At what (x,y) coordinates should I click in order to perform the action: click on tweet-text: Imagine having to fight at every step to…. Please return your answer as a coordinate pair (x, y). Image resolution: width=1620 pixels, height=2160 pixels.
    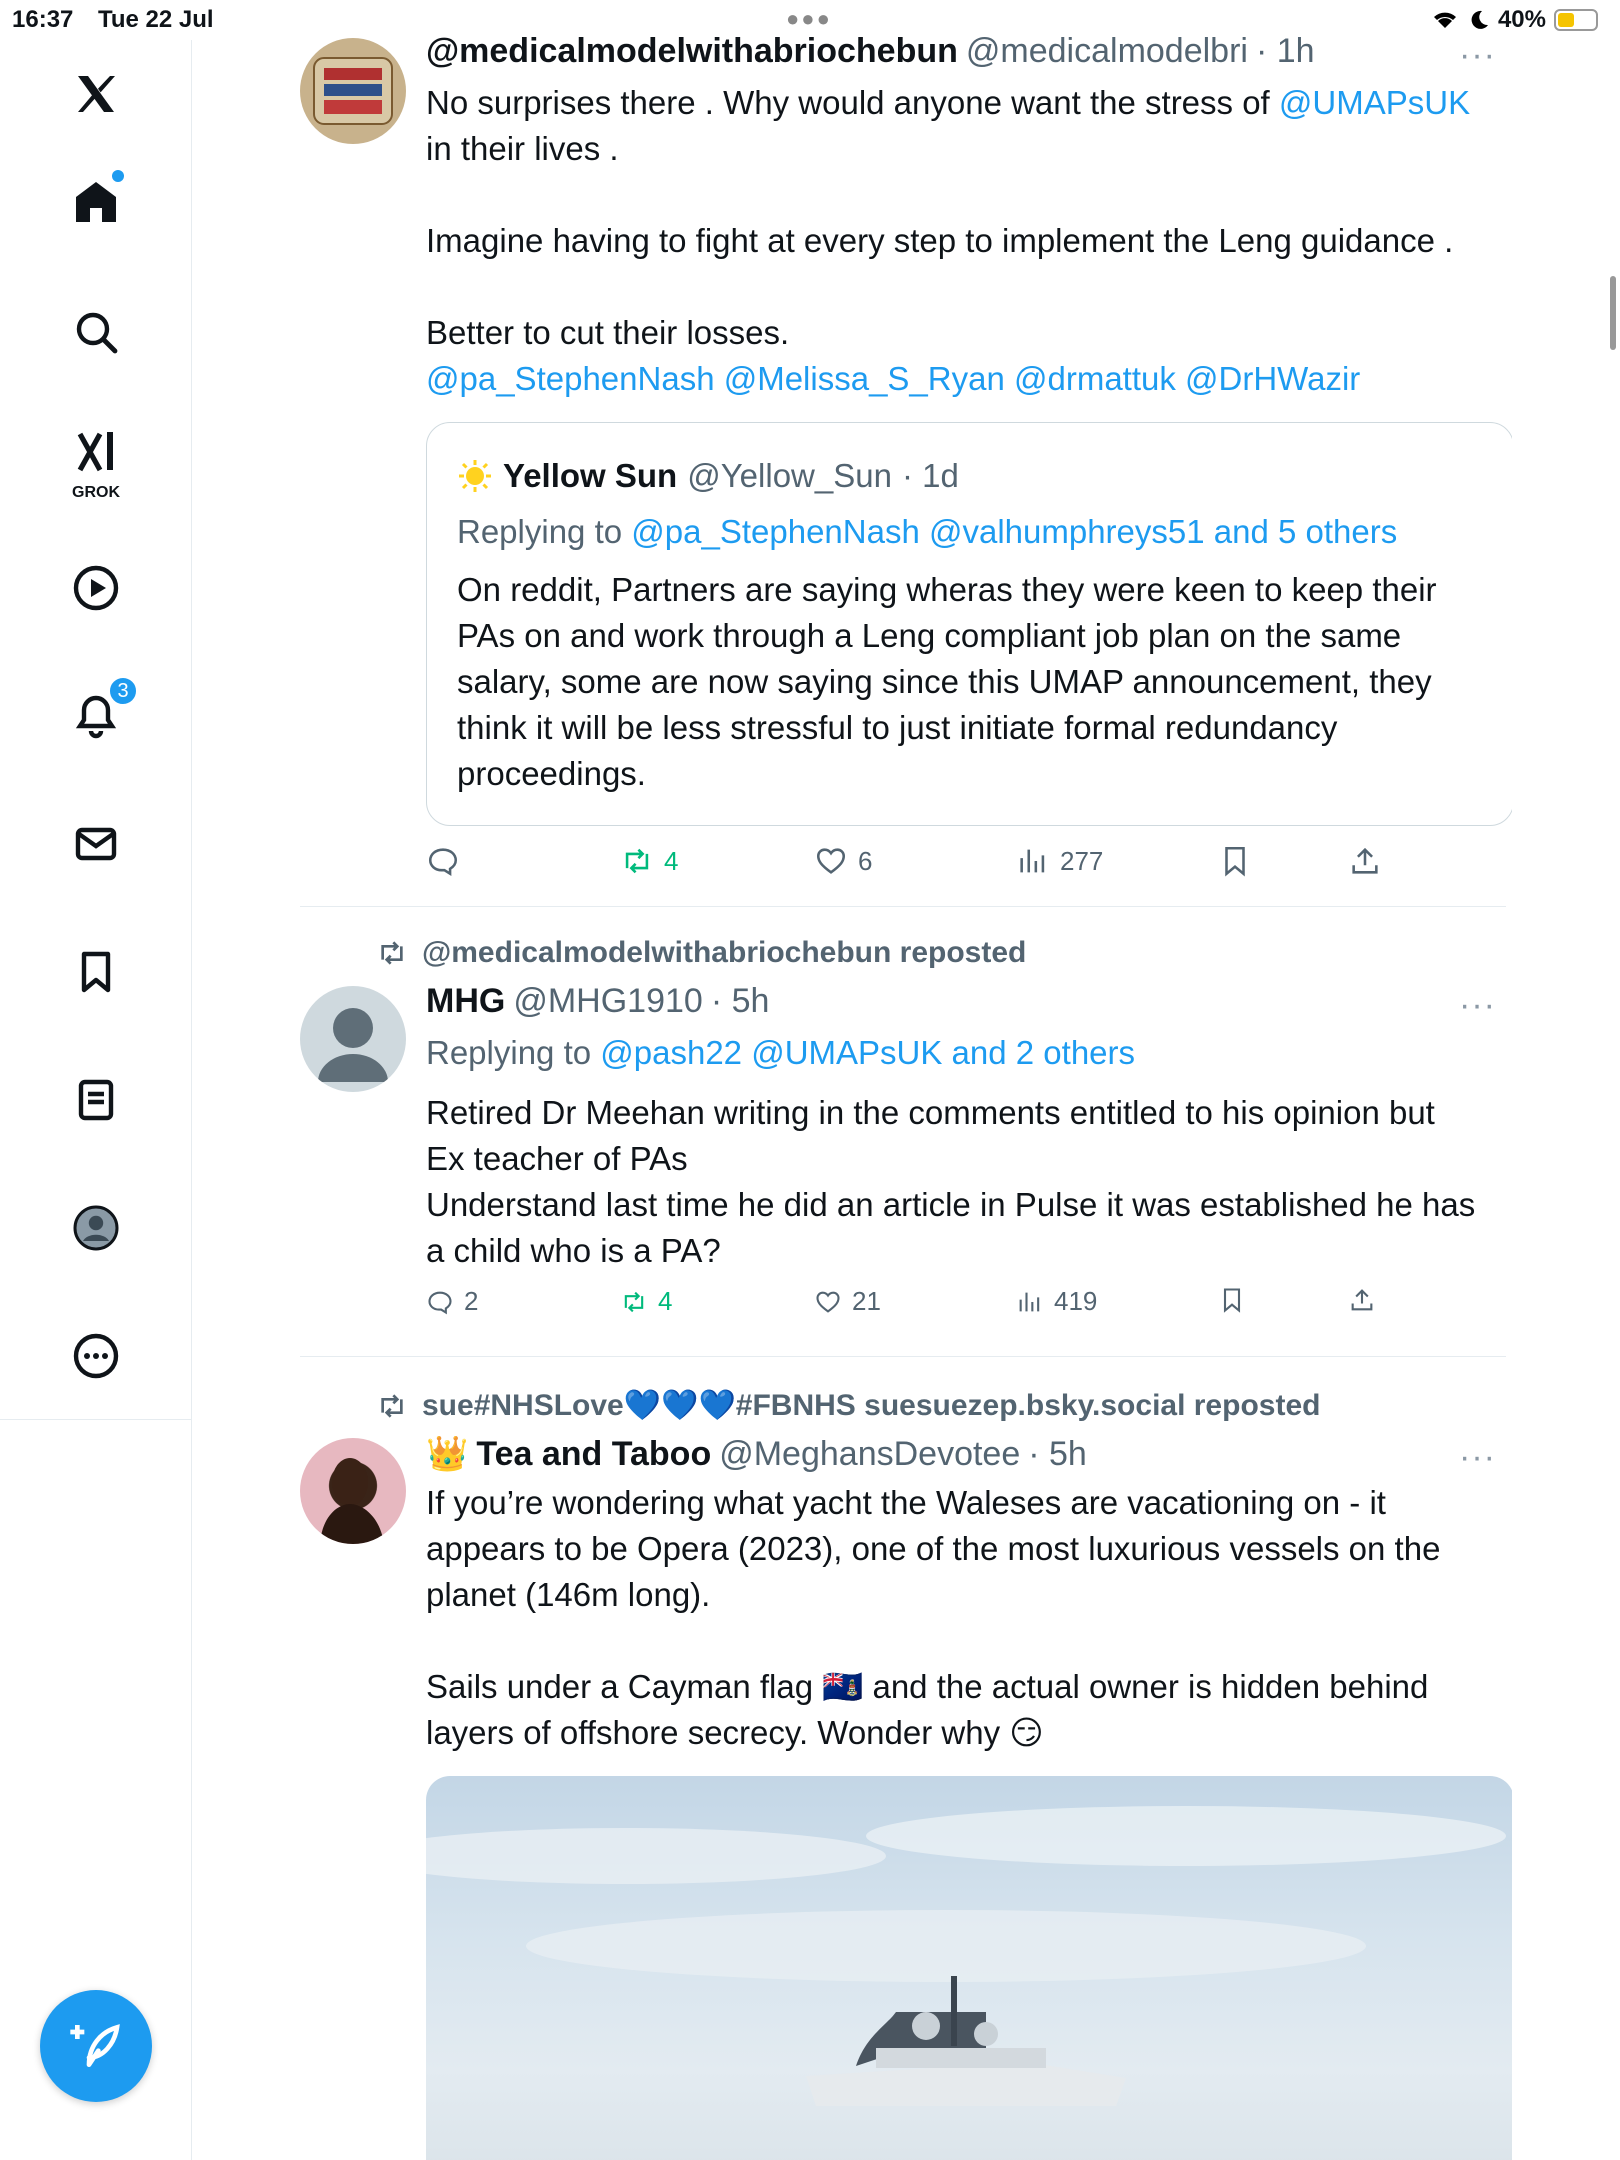
    Looking at the image, I should click on (940, 240).